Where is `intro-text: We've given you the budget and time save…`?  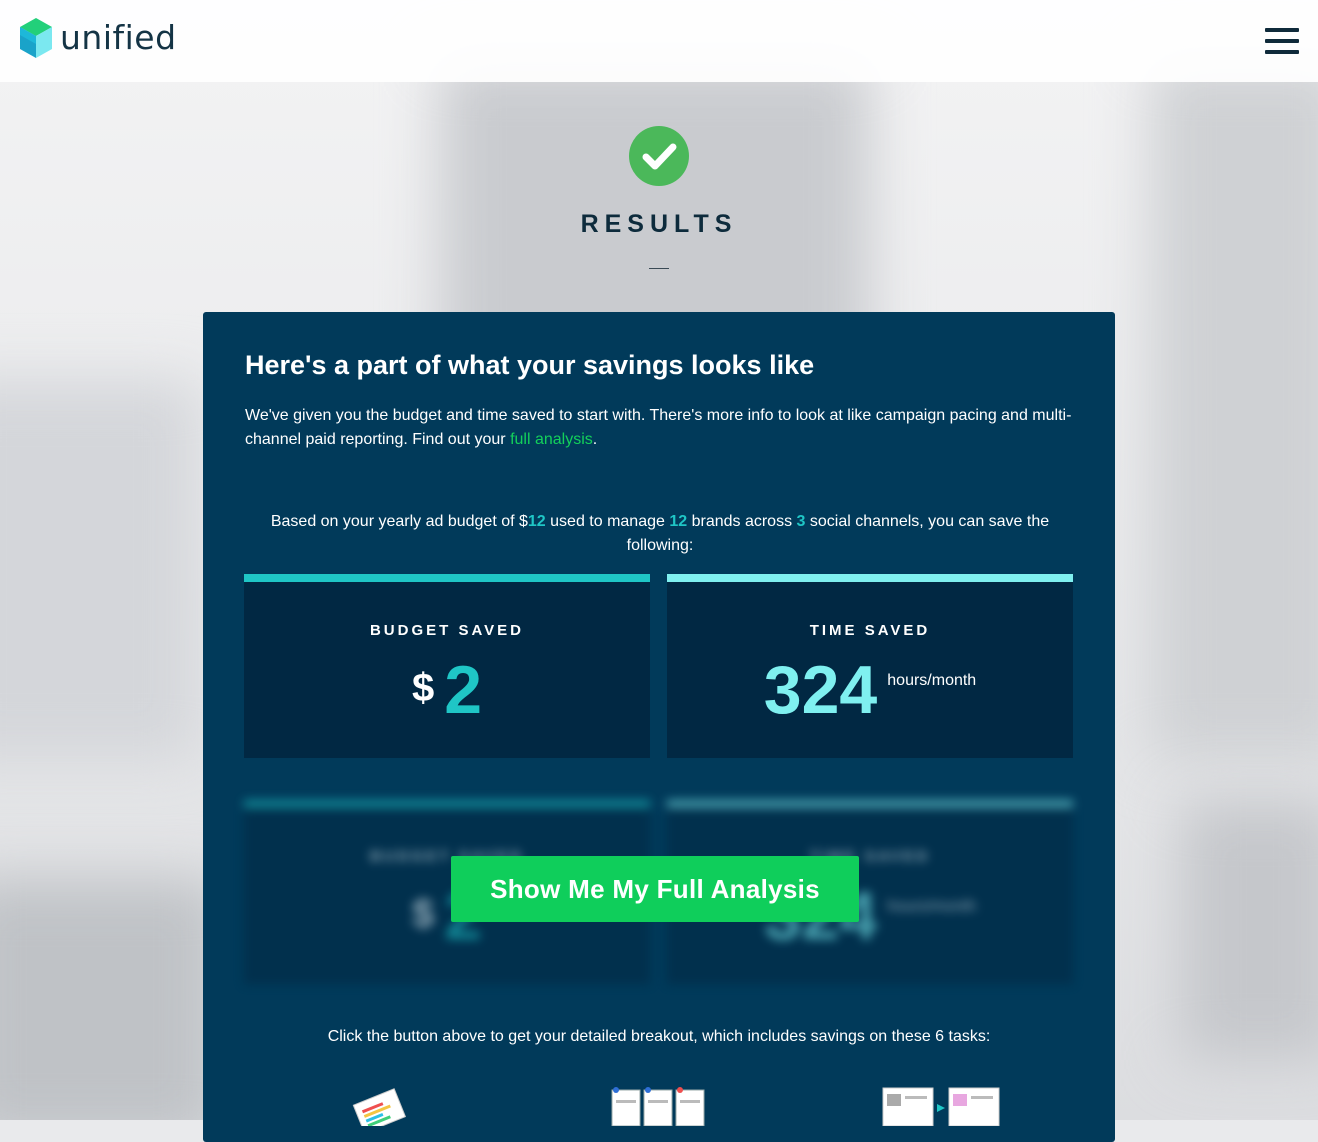
intro-text: We've given you the budget and time save… is located at coordinates (658, 427).